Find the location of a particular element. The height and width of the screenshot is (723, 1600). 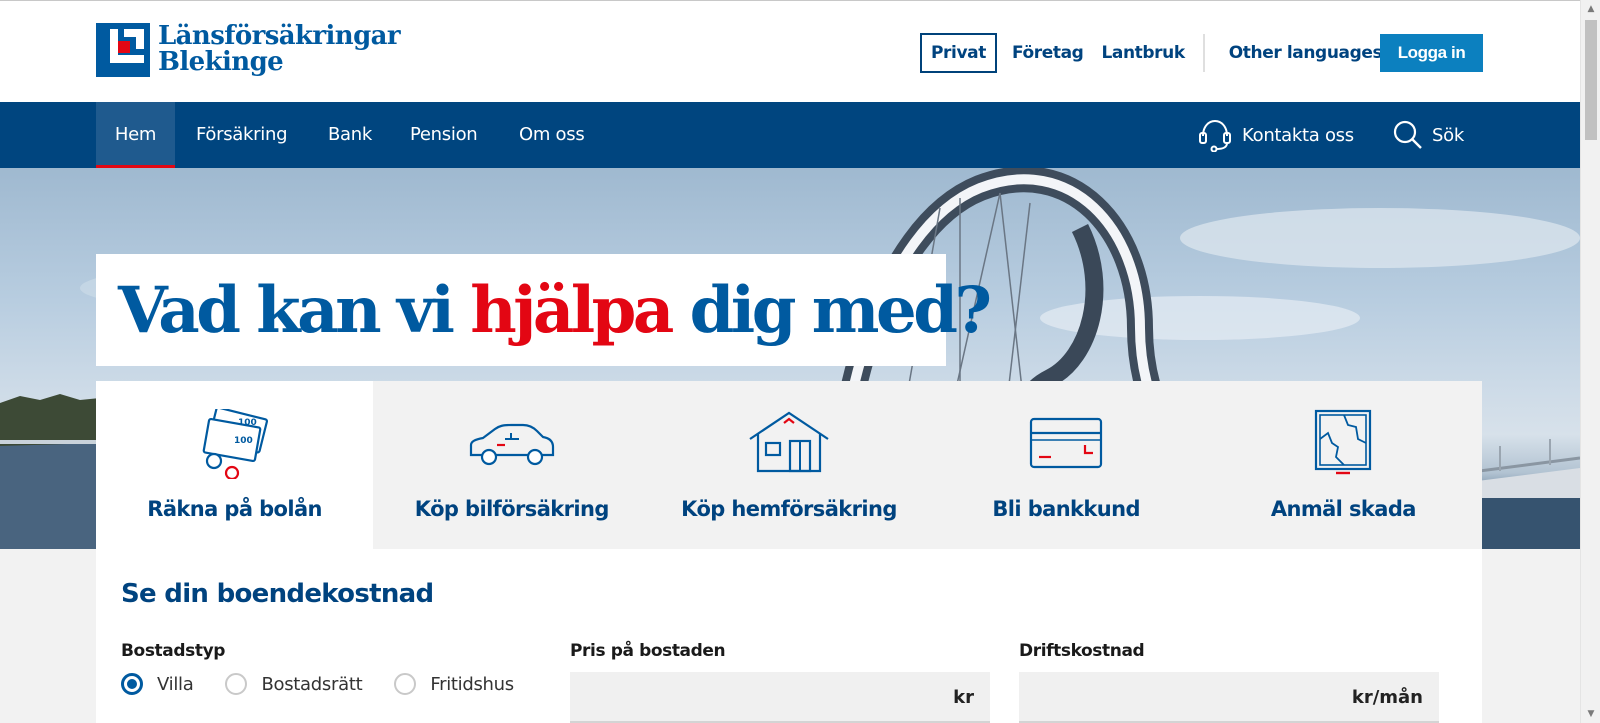

radio-label: Fritidshus is located at coordinates (472, 684).